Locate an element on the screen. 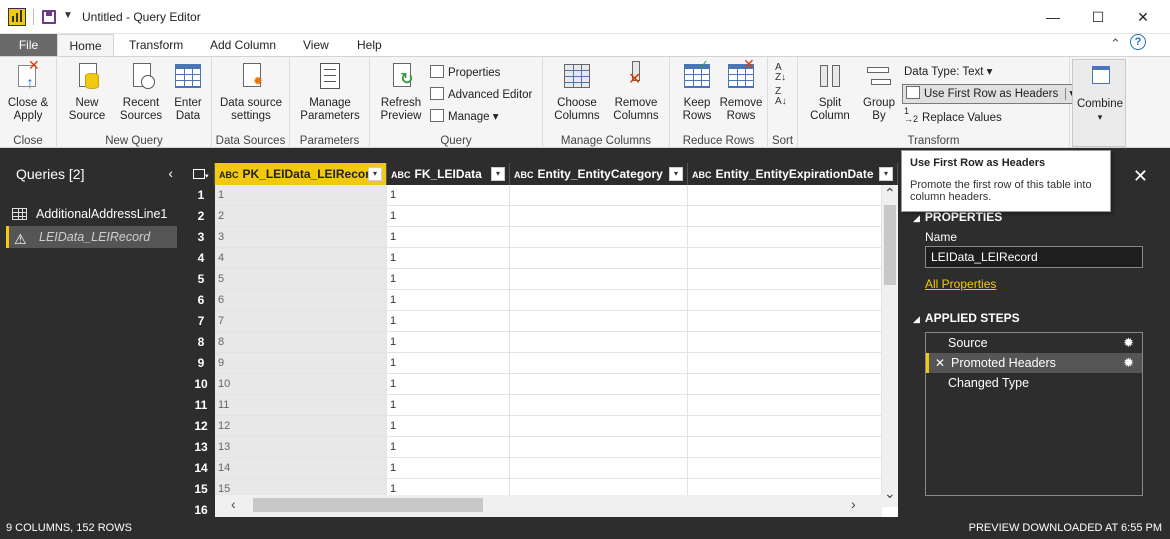 The width and height of the screenshot is (1170, 539). table-cell: 3 is located at coordinates (301, 237).